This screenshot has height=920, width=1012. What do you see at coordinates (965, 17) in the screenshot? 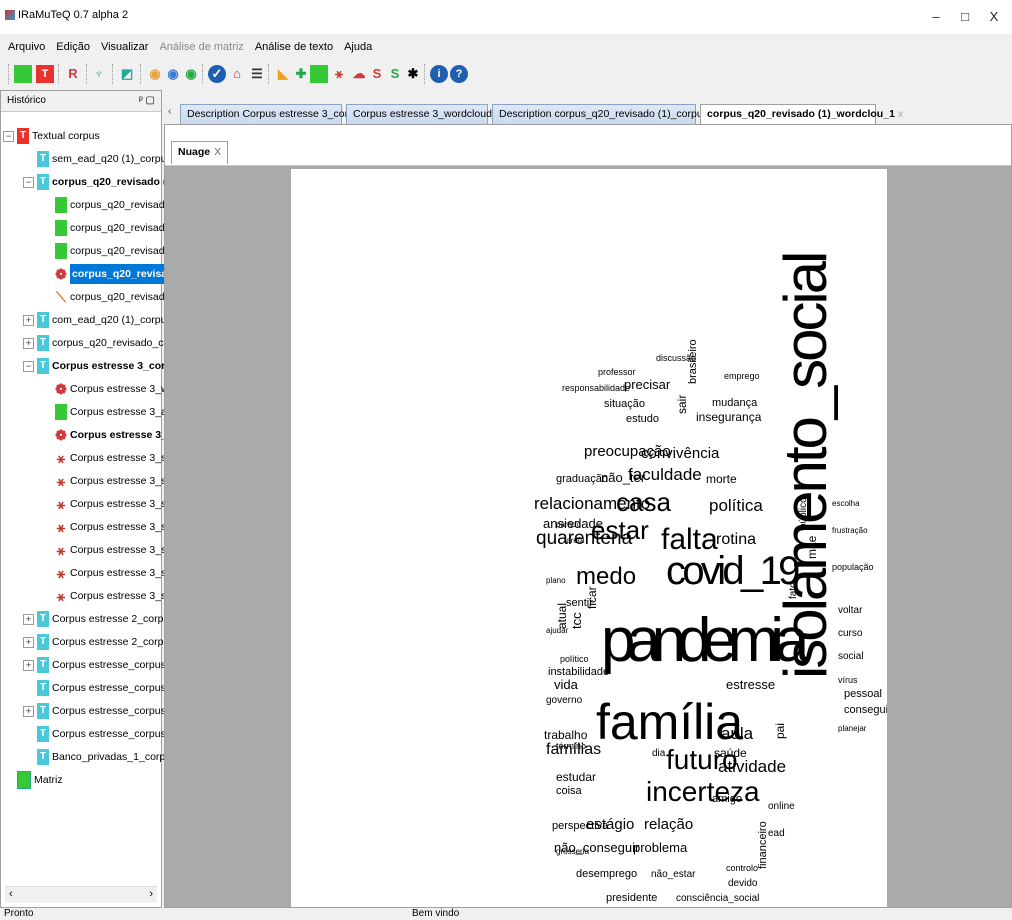
I see `maximize-button: □` at bounding box center [965, 17].